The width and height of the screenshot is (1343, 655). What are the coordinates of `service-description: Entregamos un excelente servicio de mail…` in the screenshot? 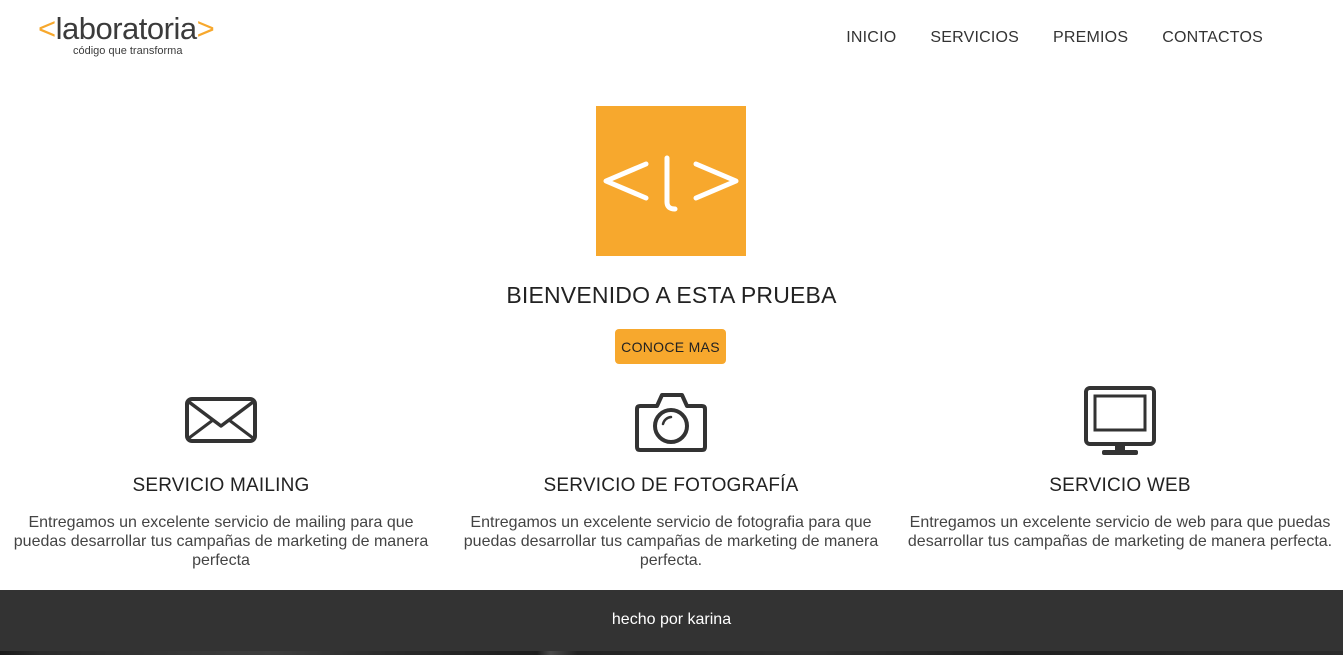 It's located at (221, 541).